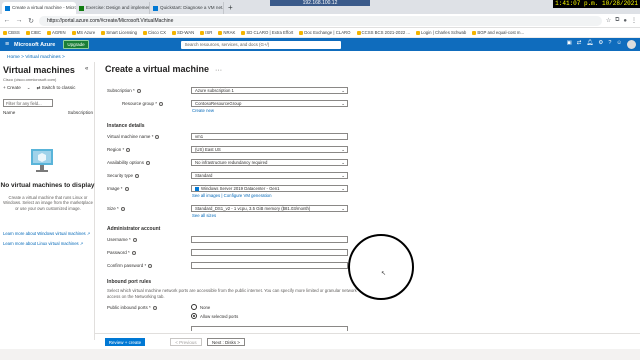  What do you see at coordinates (269, 90) in the screenshot?
I see `subscription-select: Azure subscription 1 ⌄` at bounding box center [269, 90].